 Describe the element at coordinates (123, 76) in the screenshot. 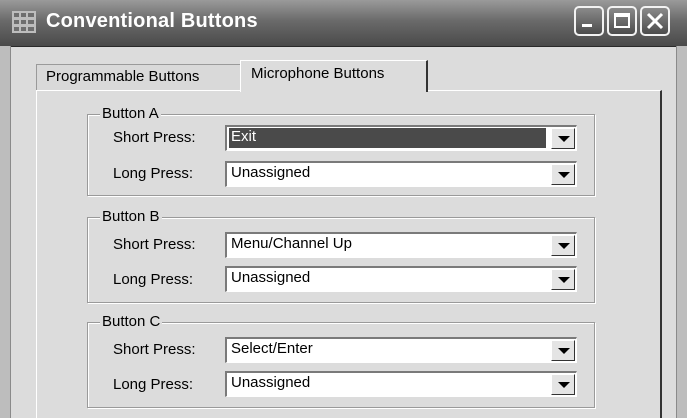

I see `tab-label: Programmable Buttons` at that location.